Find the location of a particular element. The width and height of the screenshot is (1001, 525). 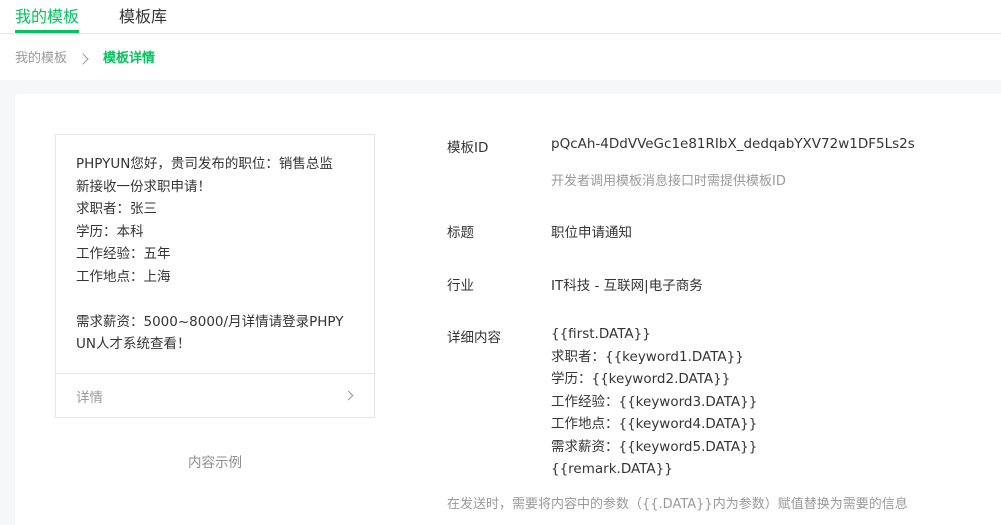

content-line: 学历：{{keyword2.DATA}} is located at coordinates (641, 379).